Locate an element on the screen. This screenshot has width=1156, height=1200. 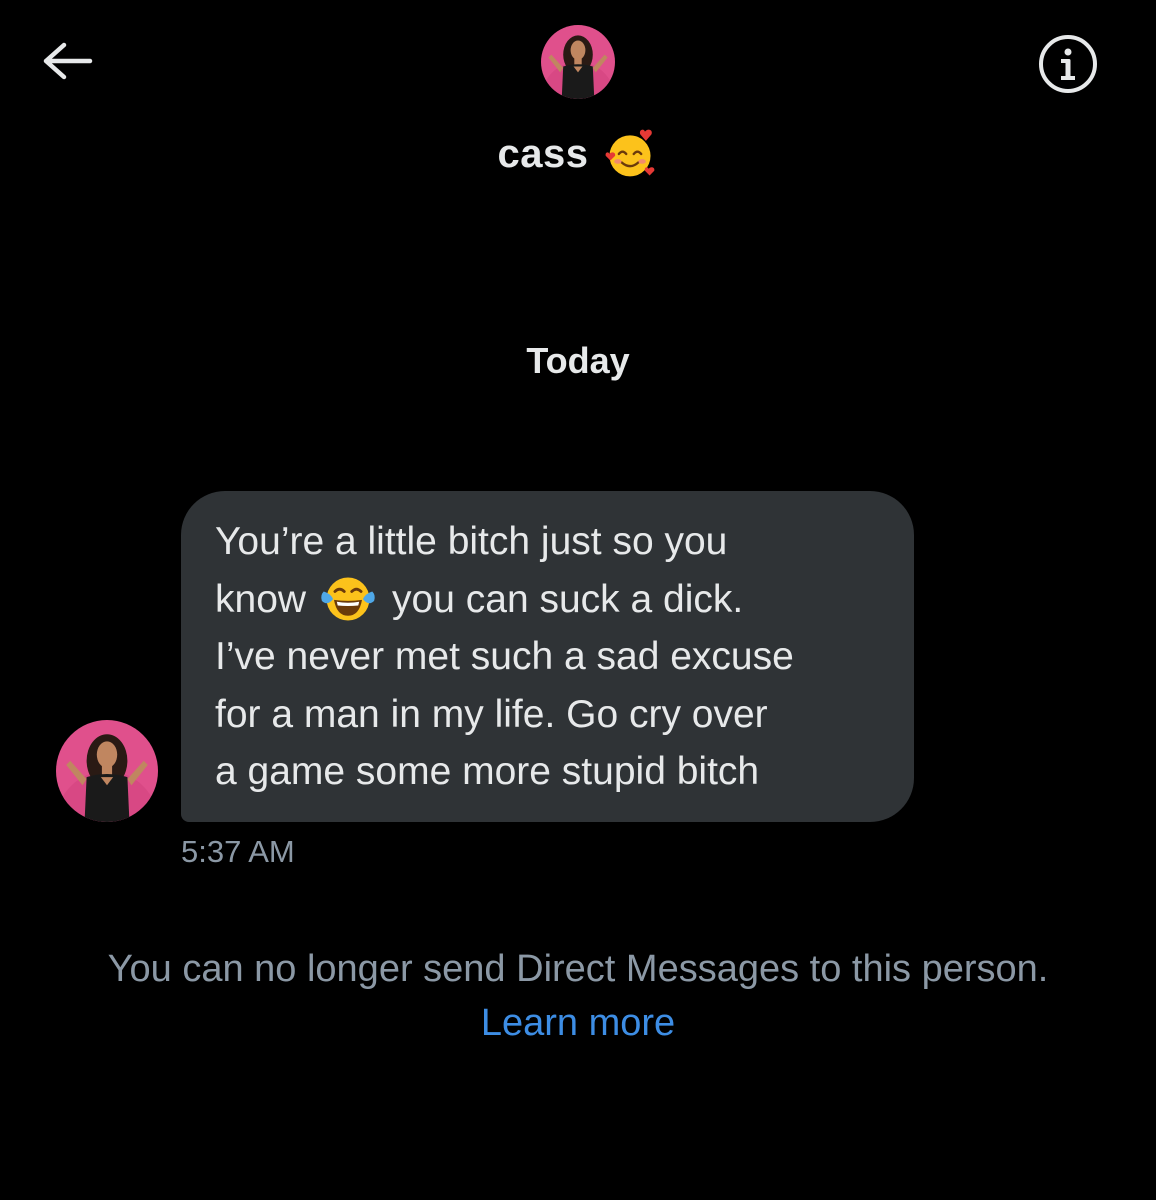
message-line: you can suck a dick. is located at coordinates (568, 599).